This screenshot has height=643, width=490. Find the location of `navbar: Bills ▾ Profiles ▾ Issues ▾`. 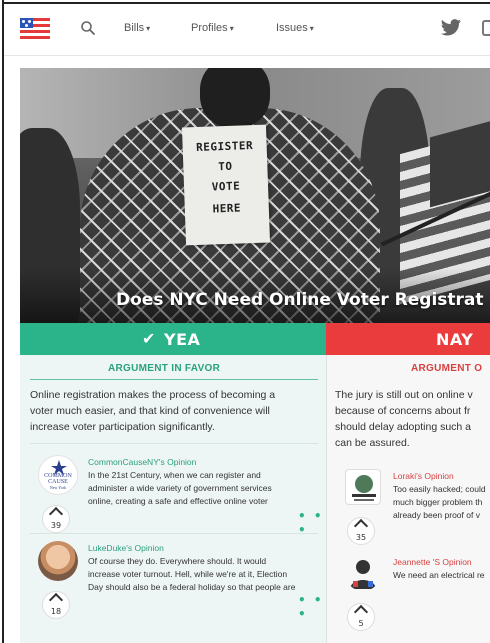

navbar: Bills ▾ Profiles ▾ Issues ▾ is located at coordinates (247, 30).